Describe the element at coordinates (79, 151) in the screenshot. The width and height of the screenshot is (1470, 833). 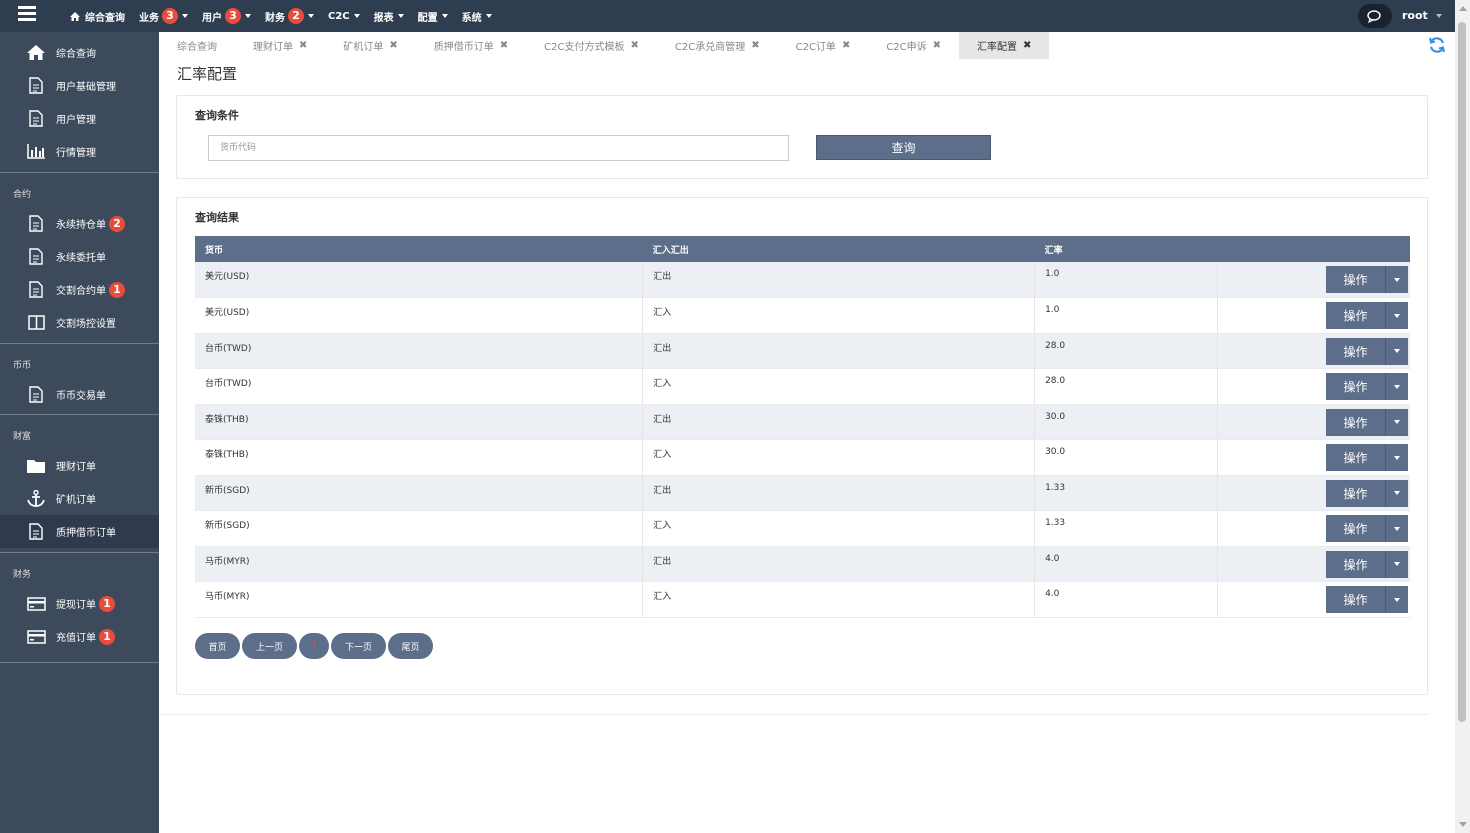
I see `sidebar-item-market: 行情管理` at that location.